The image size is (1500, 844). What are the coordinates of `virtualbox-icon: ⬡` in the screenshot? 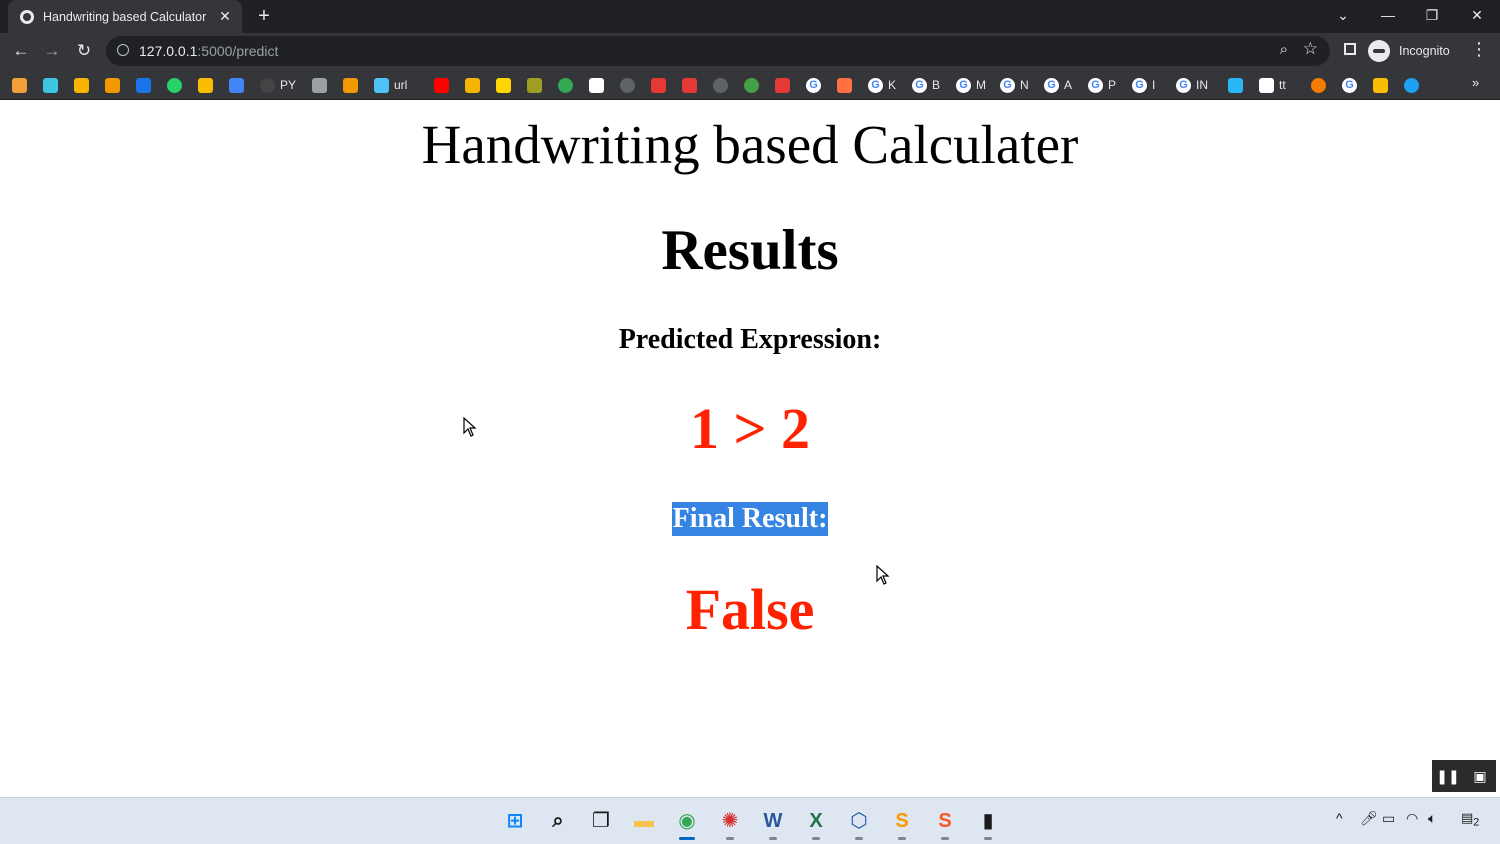 It's located at (859, 824).